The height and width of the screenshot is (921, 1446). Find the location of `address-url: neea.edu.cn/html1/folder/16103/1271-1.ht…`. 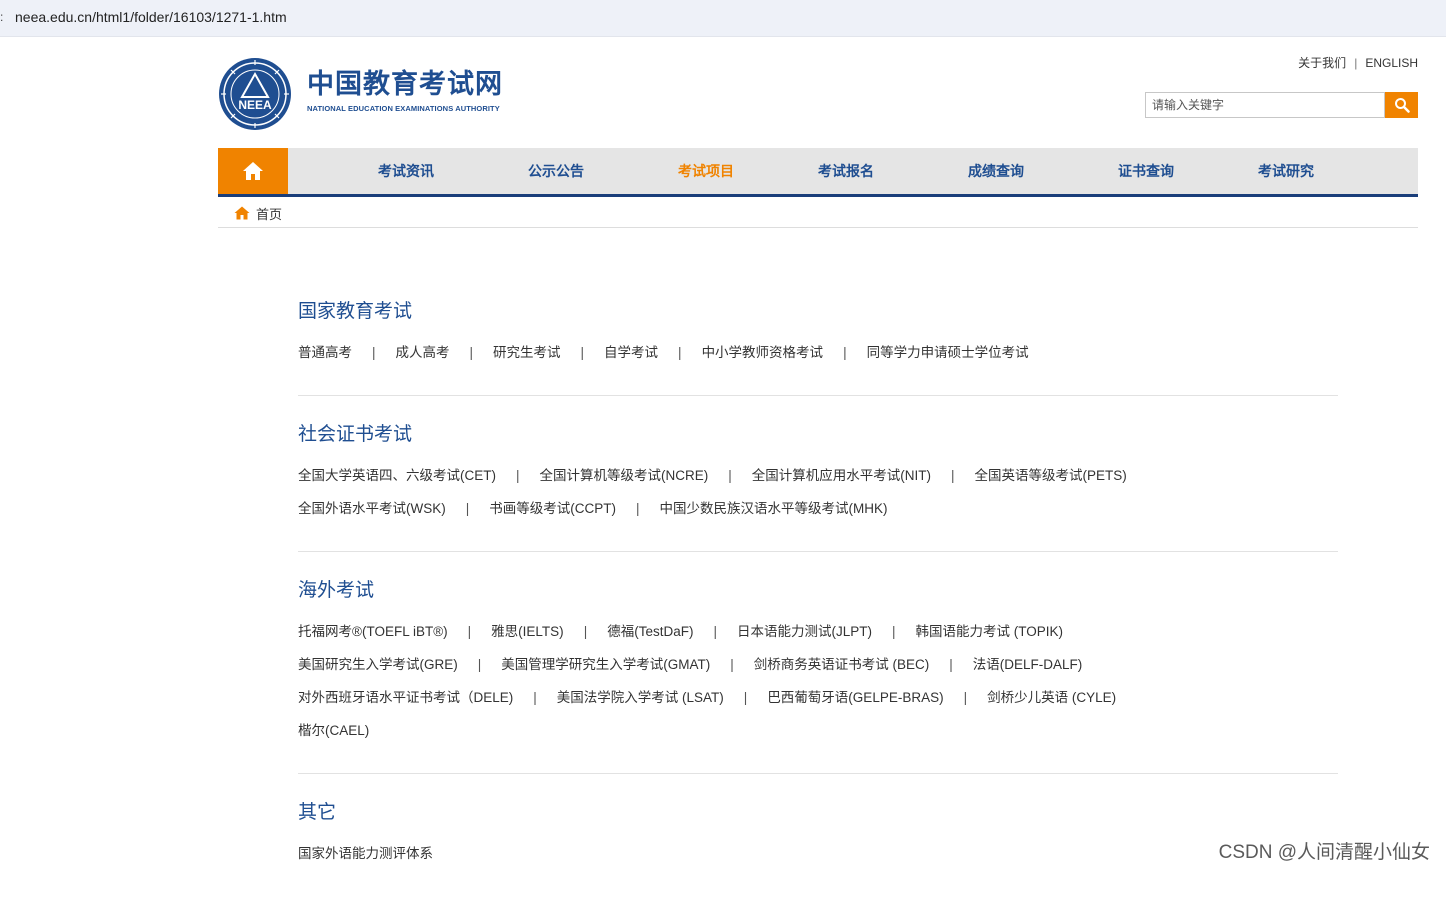

address-url: neea.edu.cn/html1/folder/16103/1271-1.ht… is located at coordinates (151, 17).